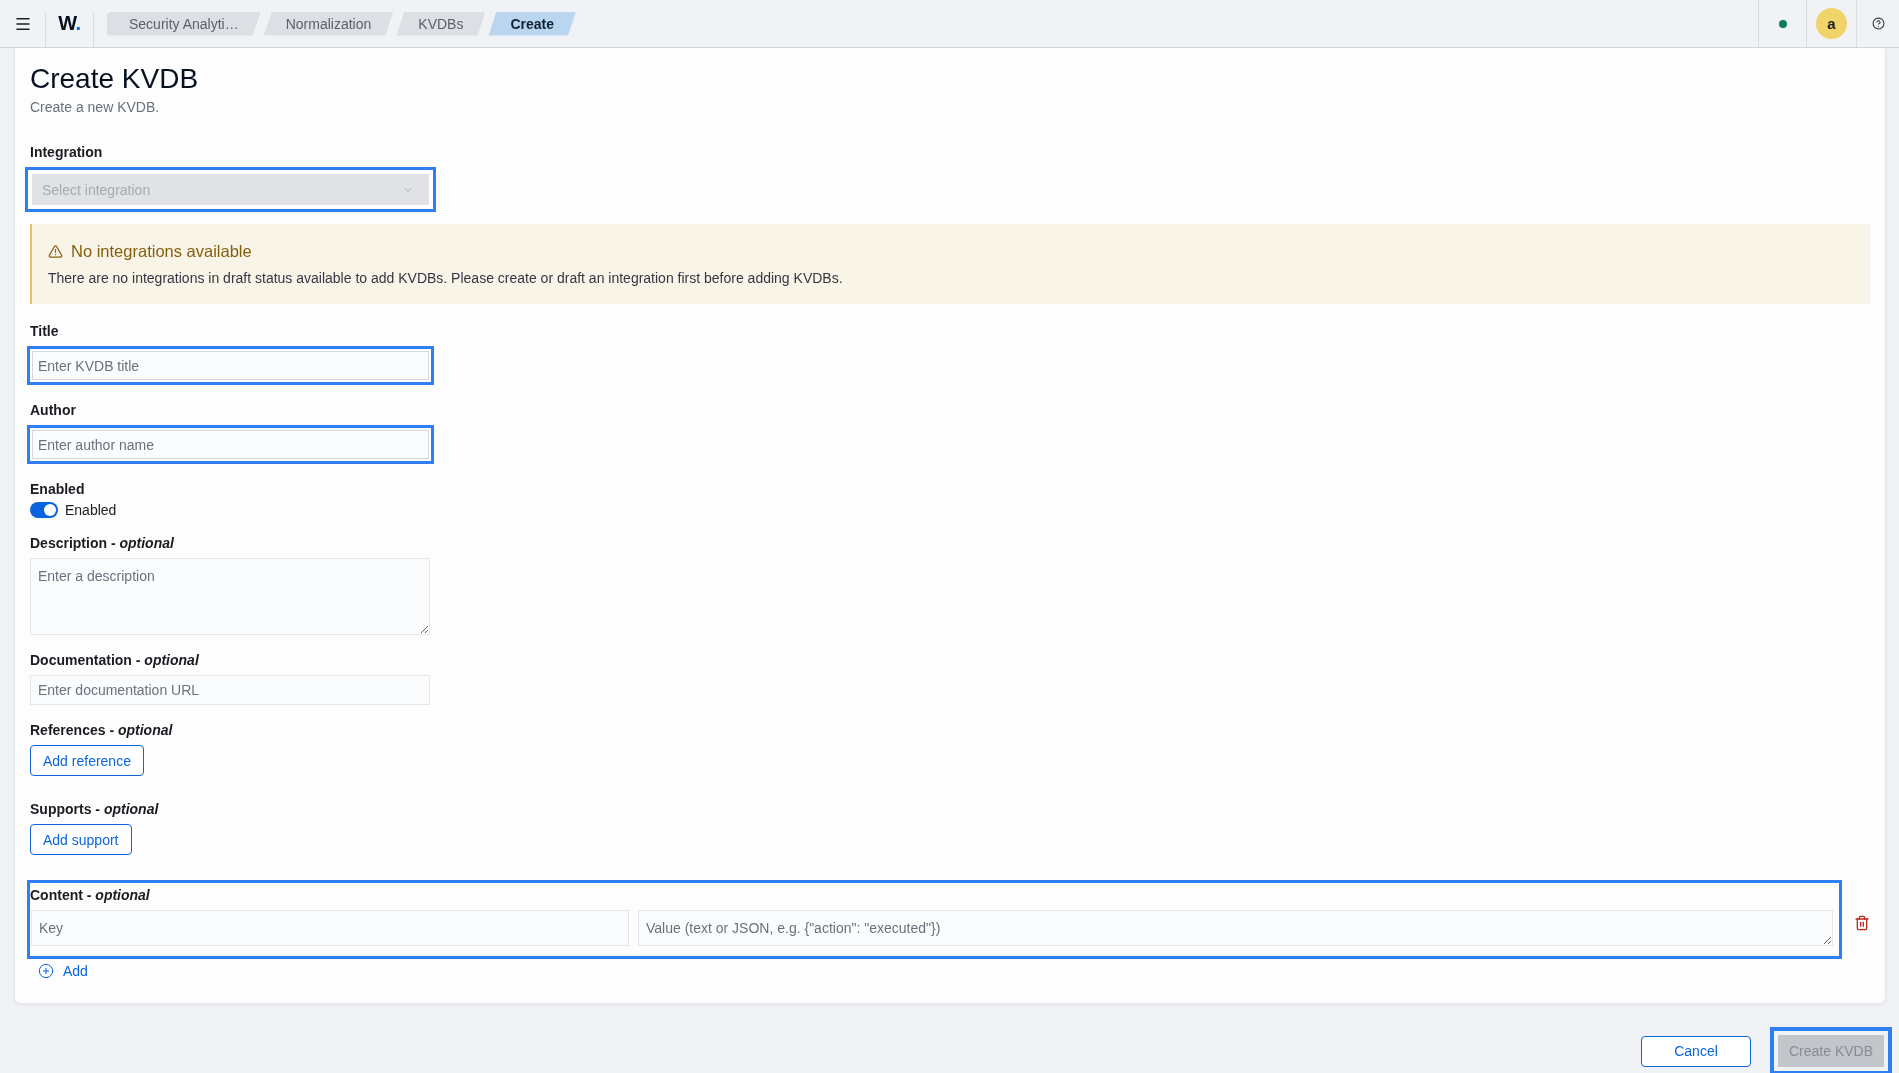 Image resolution: width=1899 pixels, height=1073 pixels. I want to click on switch-label: Enabled, so click(91, 510).